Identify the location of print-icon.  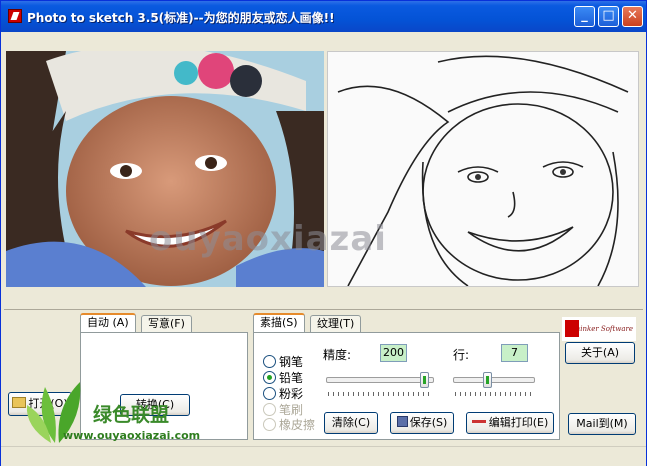
(478, 421).